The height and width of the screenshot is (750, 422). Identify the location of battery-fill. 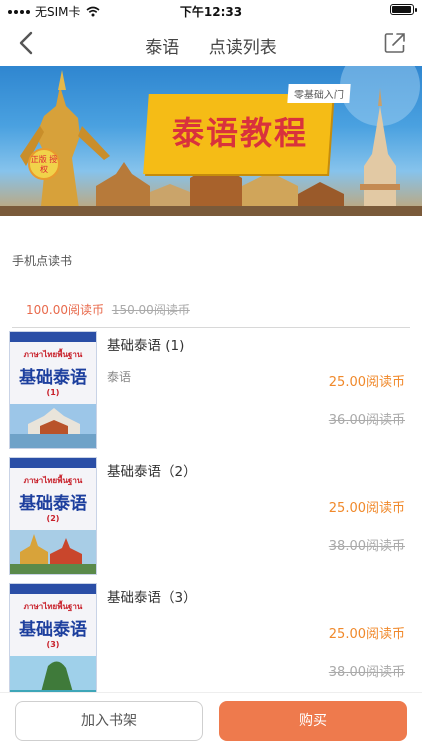
(401, 9).